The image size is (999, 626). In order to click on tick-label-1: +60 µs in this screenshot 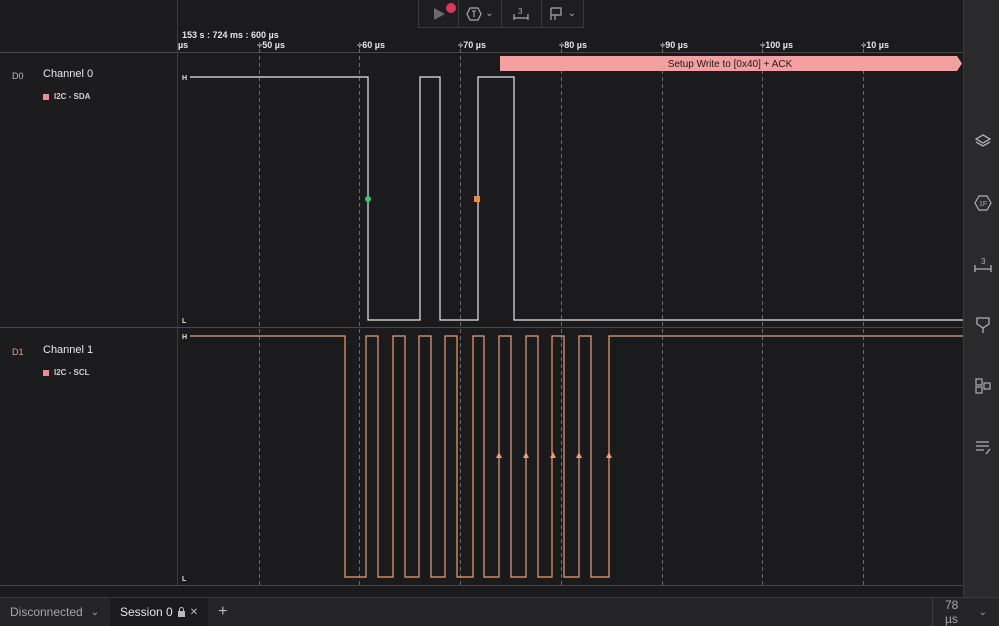, I will do `click(371, 45)`.